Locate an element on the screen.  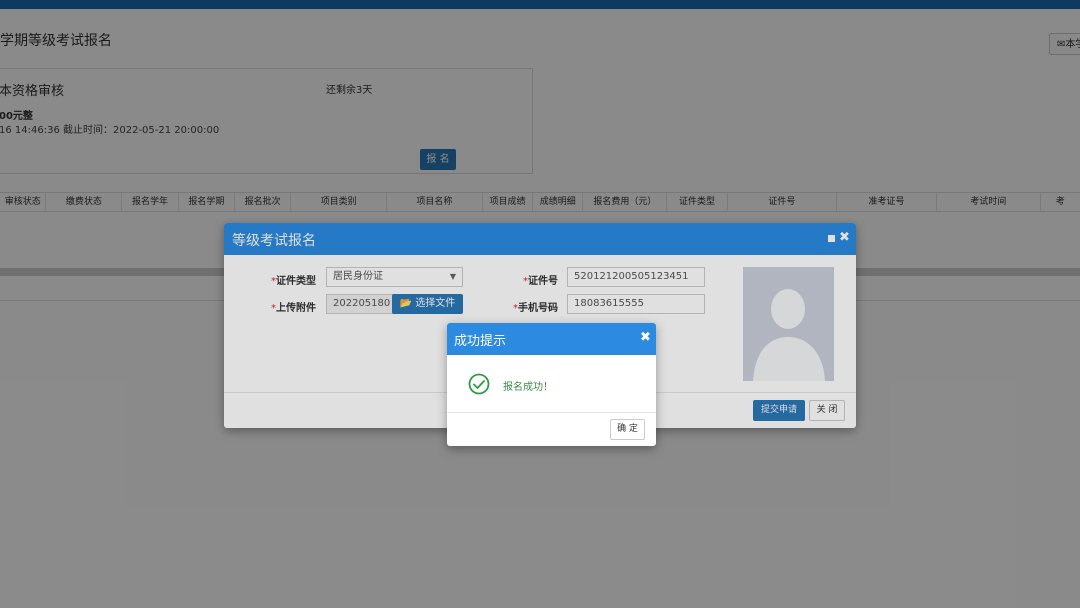
success-dialog: 成功提示 ✖ 报名成功！ 确 定 is located at coordinates (551, 384).